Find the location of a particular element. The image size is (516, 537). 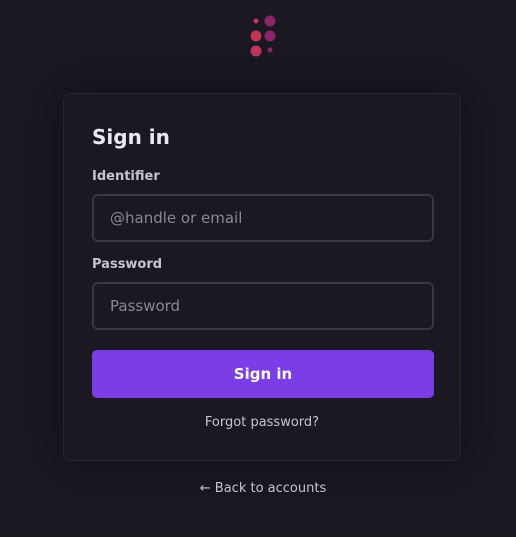

password-label: Password is located at coordinates (127, 264).